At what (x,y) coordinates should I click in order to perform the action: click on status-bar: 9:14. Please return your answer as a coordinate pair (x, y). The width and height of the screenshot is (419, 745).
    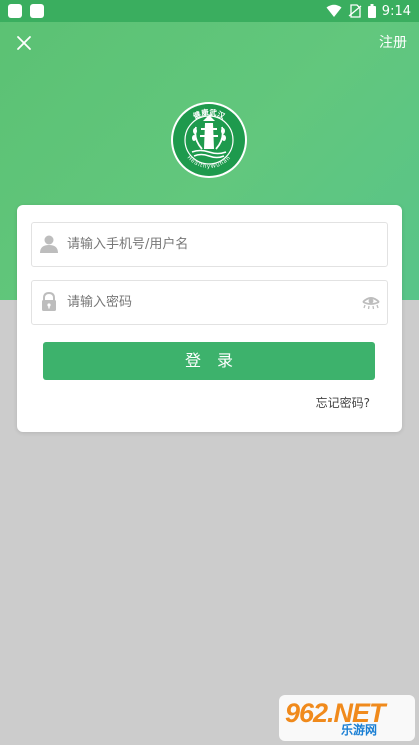
    Looking at the image, I should click on (209, 11).